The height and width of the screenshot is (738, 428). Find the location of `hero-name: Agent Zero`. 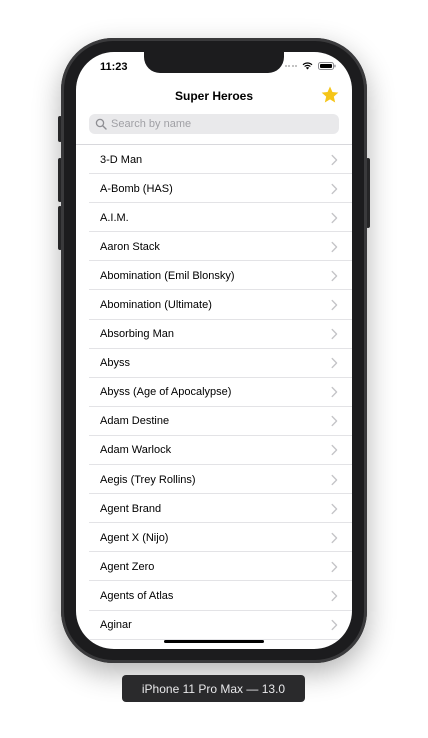

hero-name: Agent Zero is located at coordinates (127, 566).